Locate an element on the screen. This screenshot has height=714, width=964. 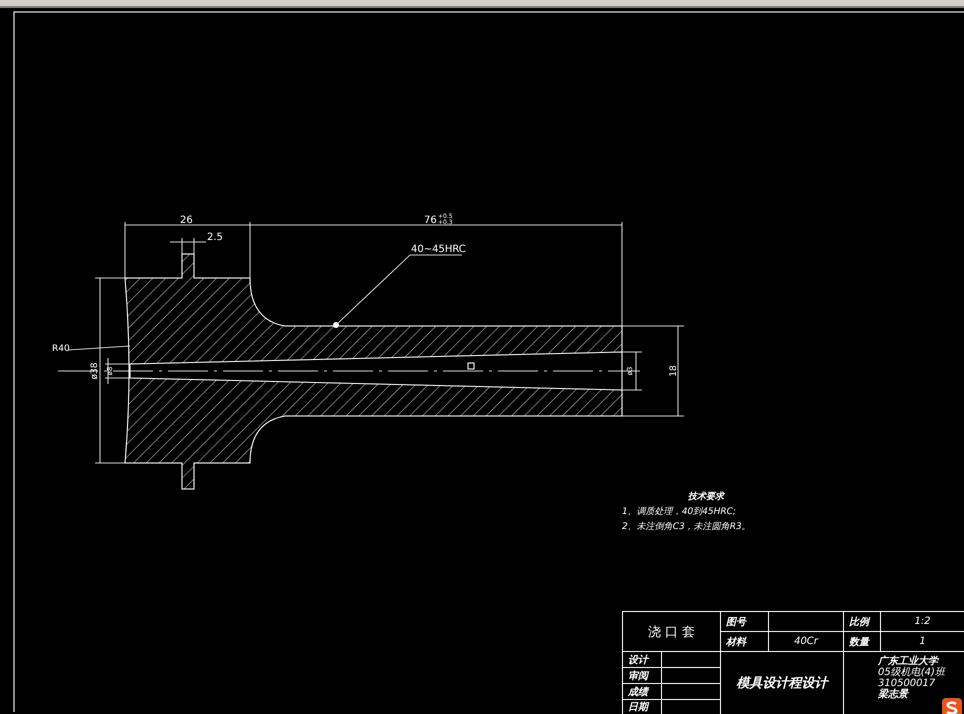
sign-label: 日期 is located at coordinates (642, 707).